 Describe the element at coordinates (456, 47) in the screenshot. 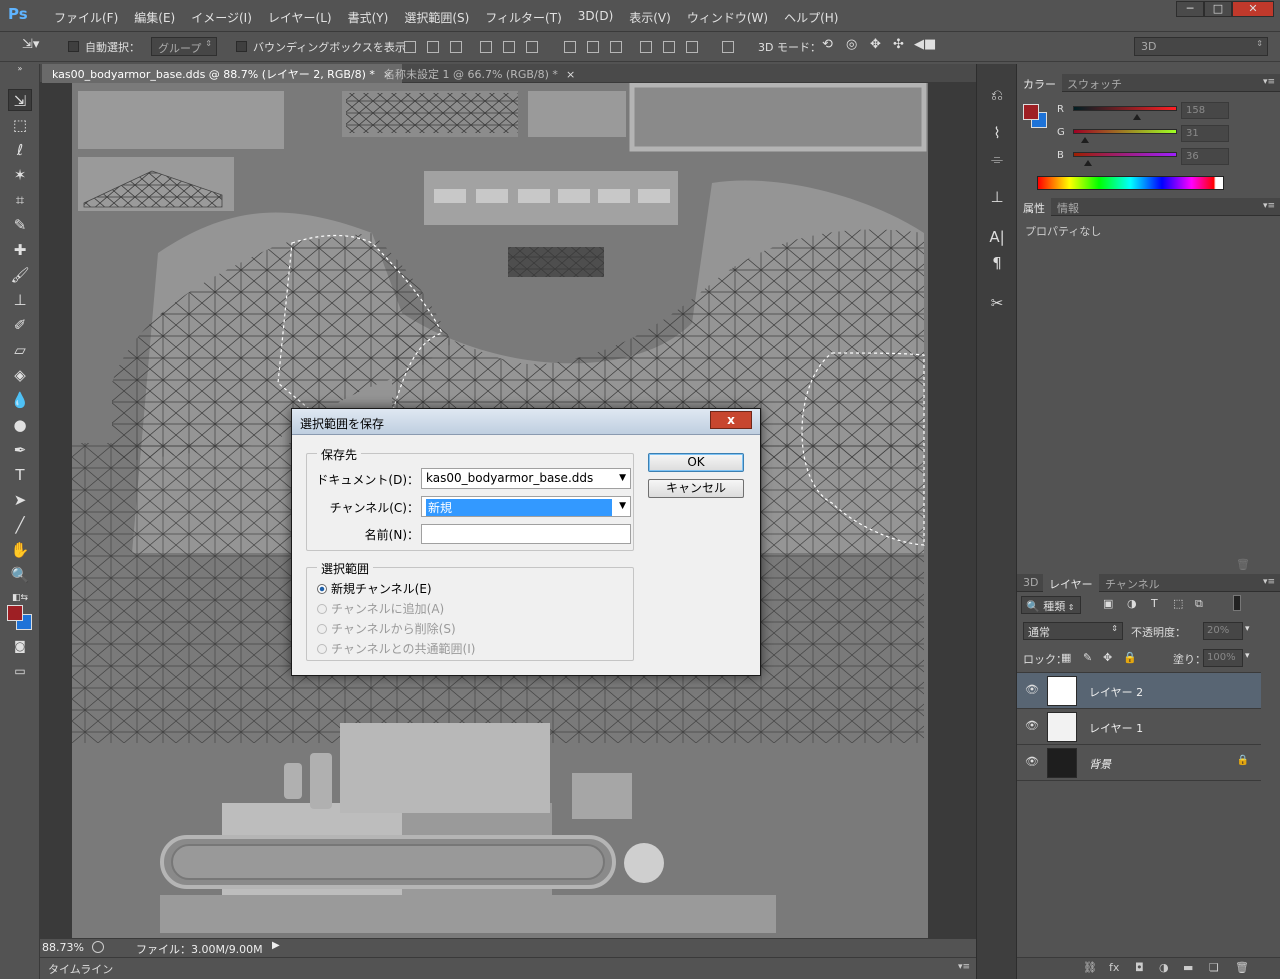

I see `align-bottom-icon` at that location.